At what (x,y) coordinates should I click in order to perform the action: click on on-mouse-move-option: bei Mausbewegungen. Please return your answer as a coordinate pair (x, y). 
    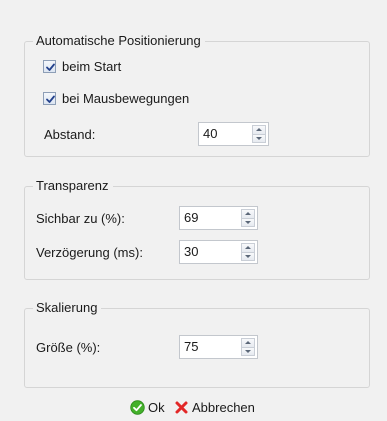
    Looking at the image, I should click on (116, 99).